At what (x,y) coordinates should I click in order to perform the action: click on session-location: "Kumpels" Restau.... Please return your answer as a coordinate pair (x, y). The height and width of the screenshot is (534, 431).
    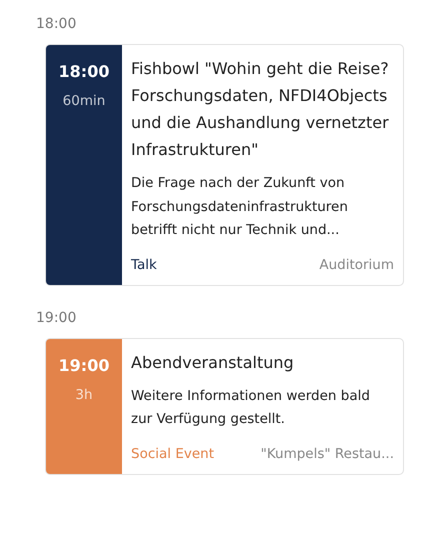
    Looking at the image, I should click on (327, 454).